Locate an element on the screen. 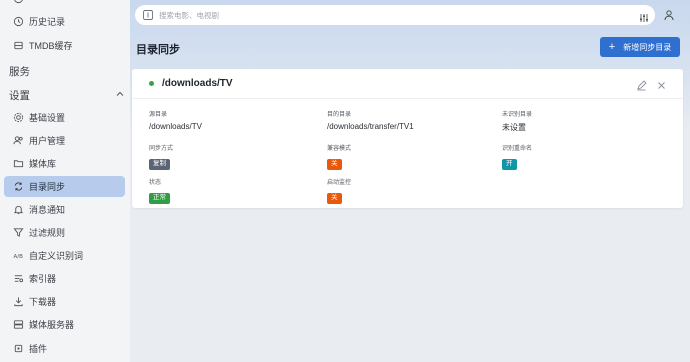 The width and height of the screenshot is (690, 362). sidebar-item-label: 历史记录 is located at coordinates (47, 22).